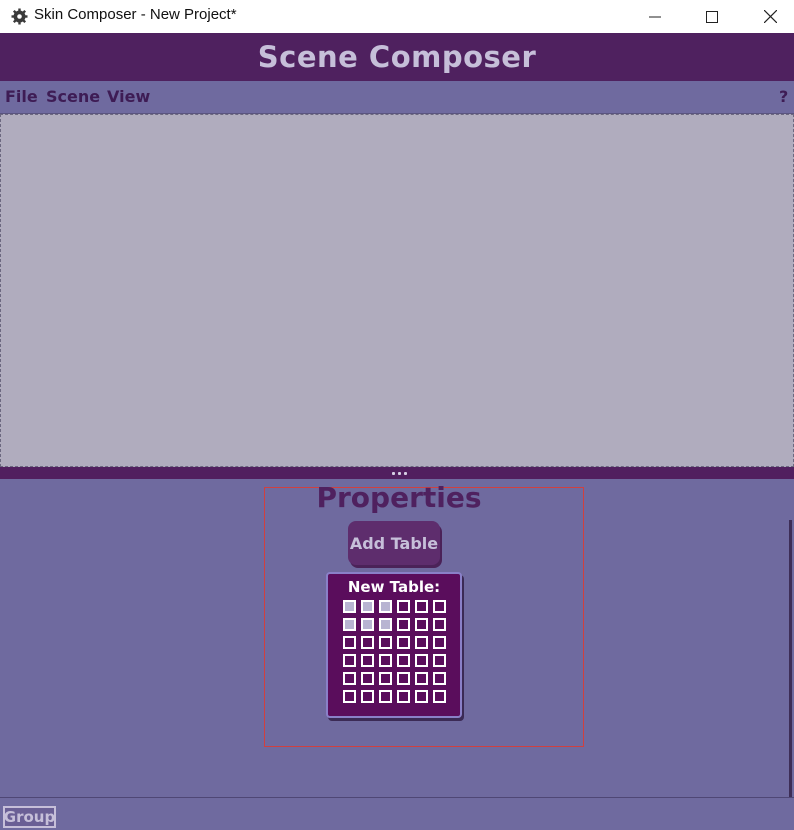 This screenshot has height=830, width=794. Describe the element at coordinates (128, 96) in the screenshot. I see `menu-view: View` at that location.